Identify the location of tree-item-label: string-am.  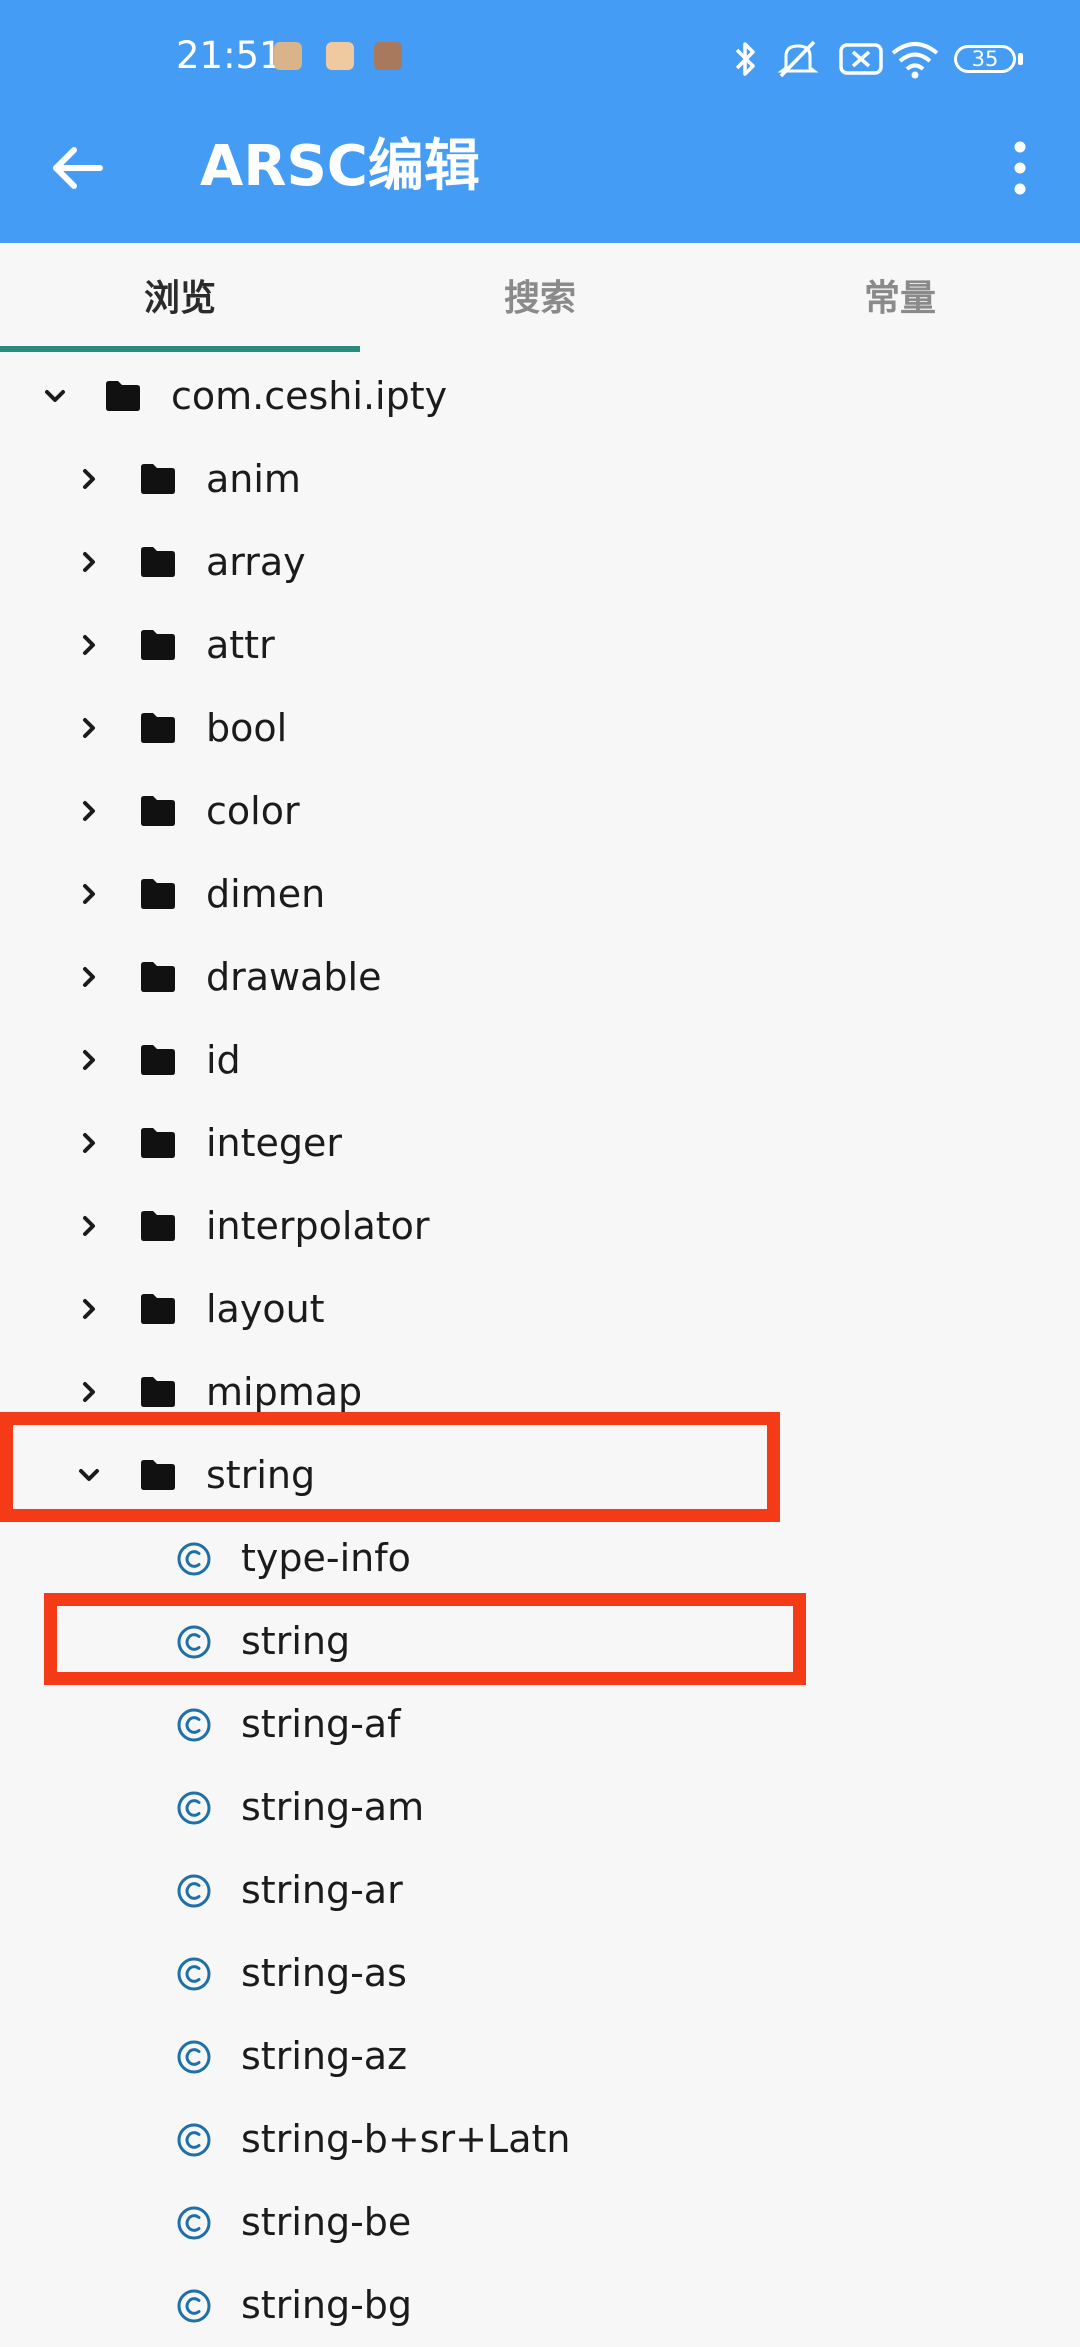
(333, 1807).